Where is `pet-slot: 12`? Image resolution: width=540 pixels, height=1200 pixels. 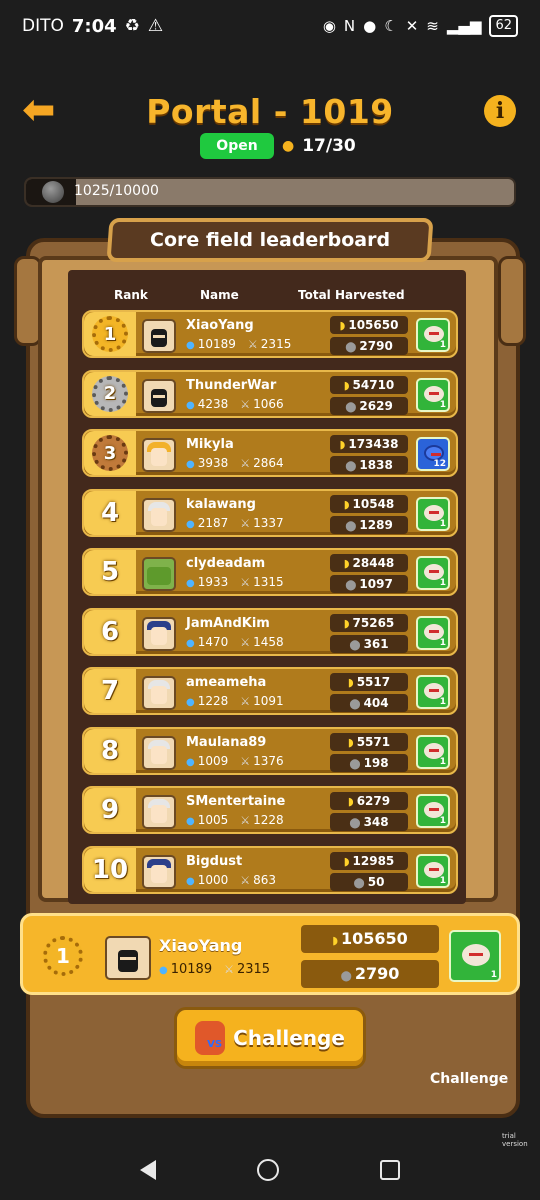
pet-slot: 12 is located at coordinates (433, 454).